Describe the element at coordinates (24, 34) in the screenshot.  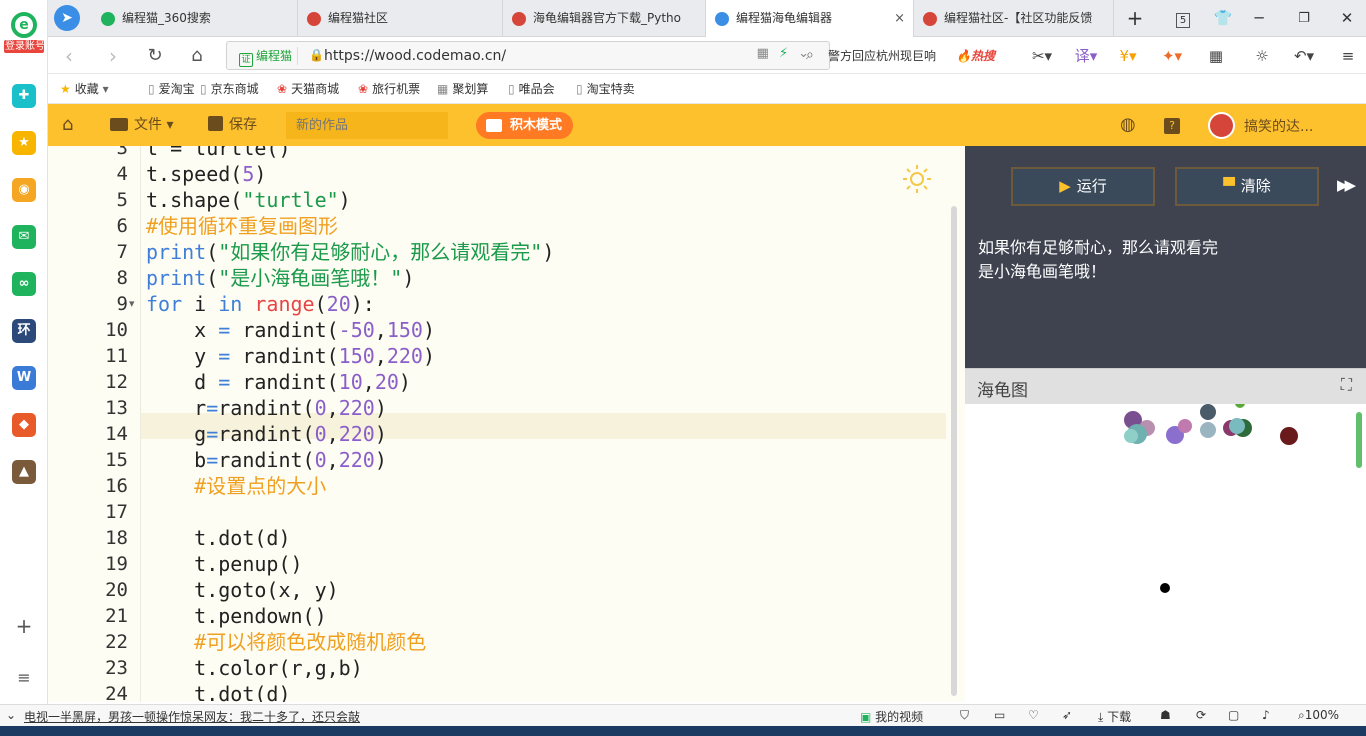
I see `browser-logo: e 登录账号` at that location.